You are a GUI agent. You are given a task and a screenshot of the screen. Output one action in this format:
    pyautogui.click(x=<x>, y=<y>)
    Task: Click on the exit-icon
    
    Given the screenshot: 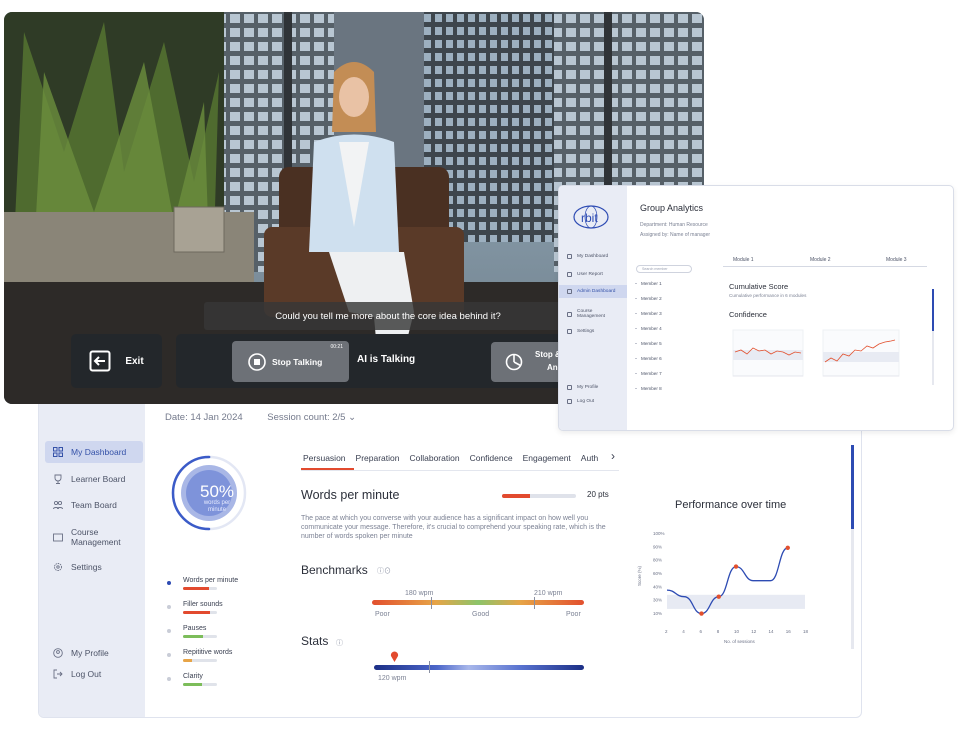 What is the action you would take?
    pyautogui.click(x=100, y=361)
    